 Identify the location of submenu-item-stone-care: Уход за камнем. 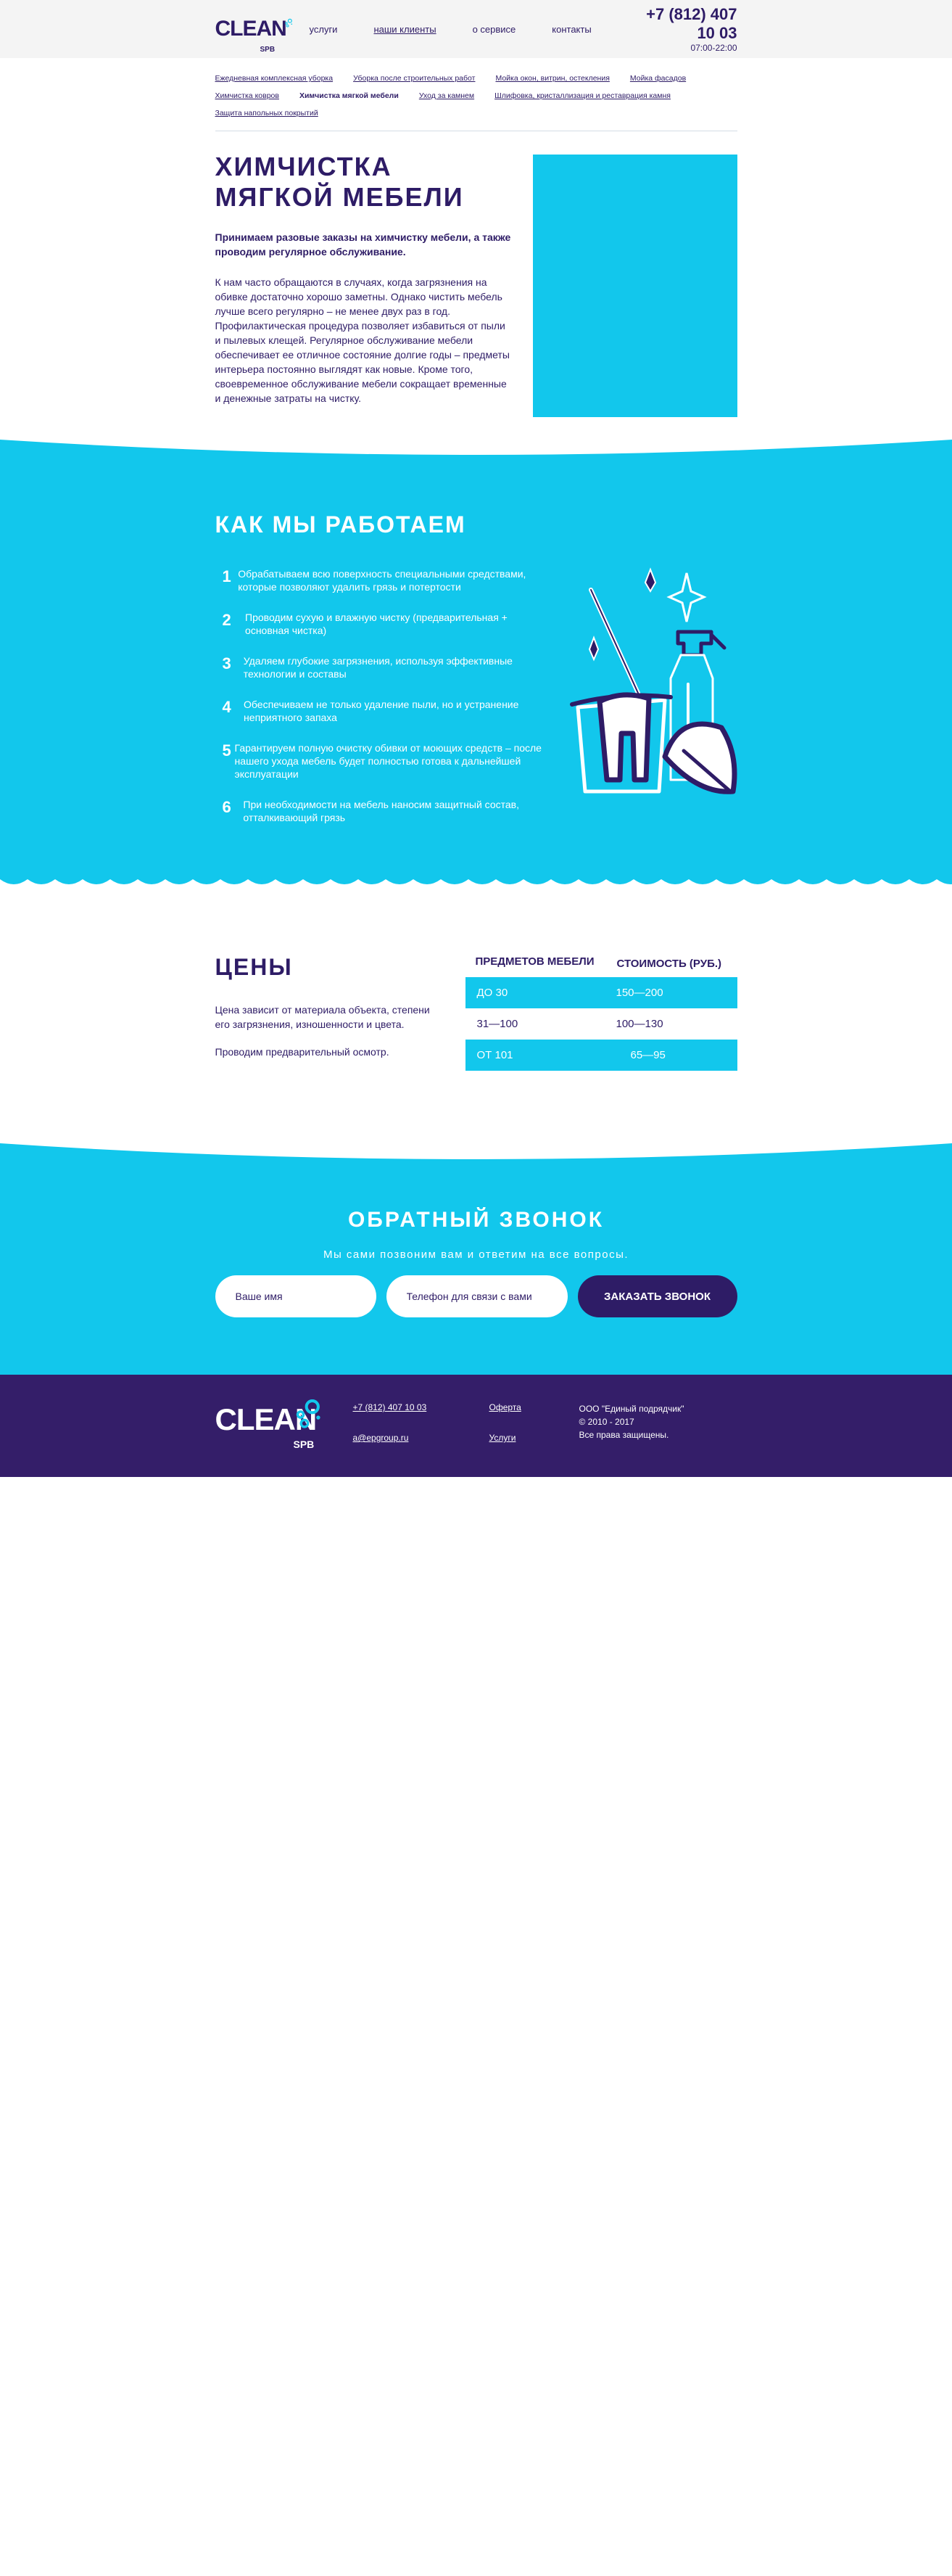
(446, 95).